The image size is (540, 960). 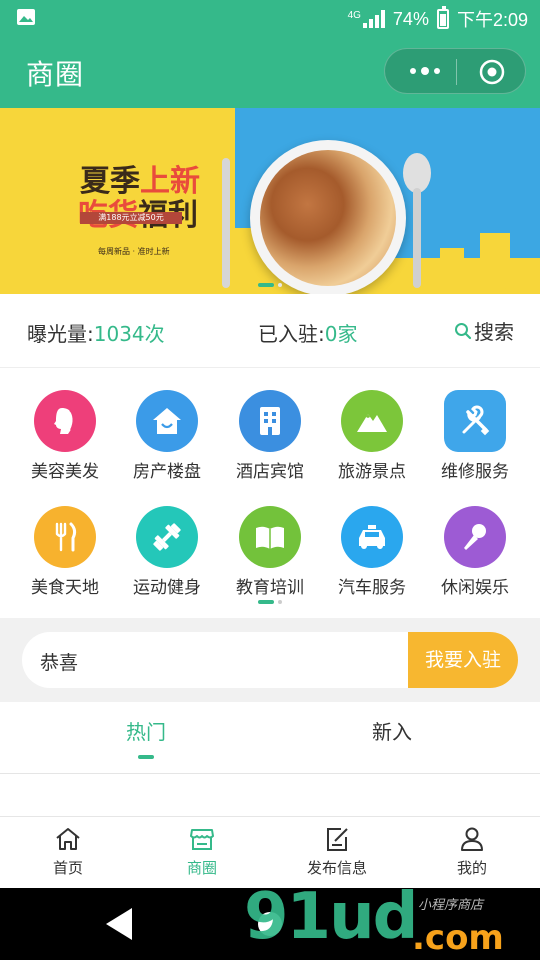 I want to click on page-title: 商圈, so click(x=55, y=74).